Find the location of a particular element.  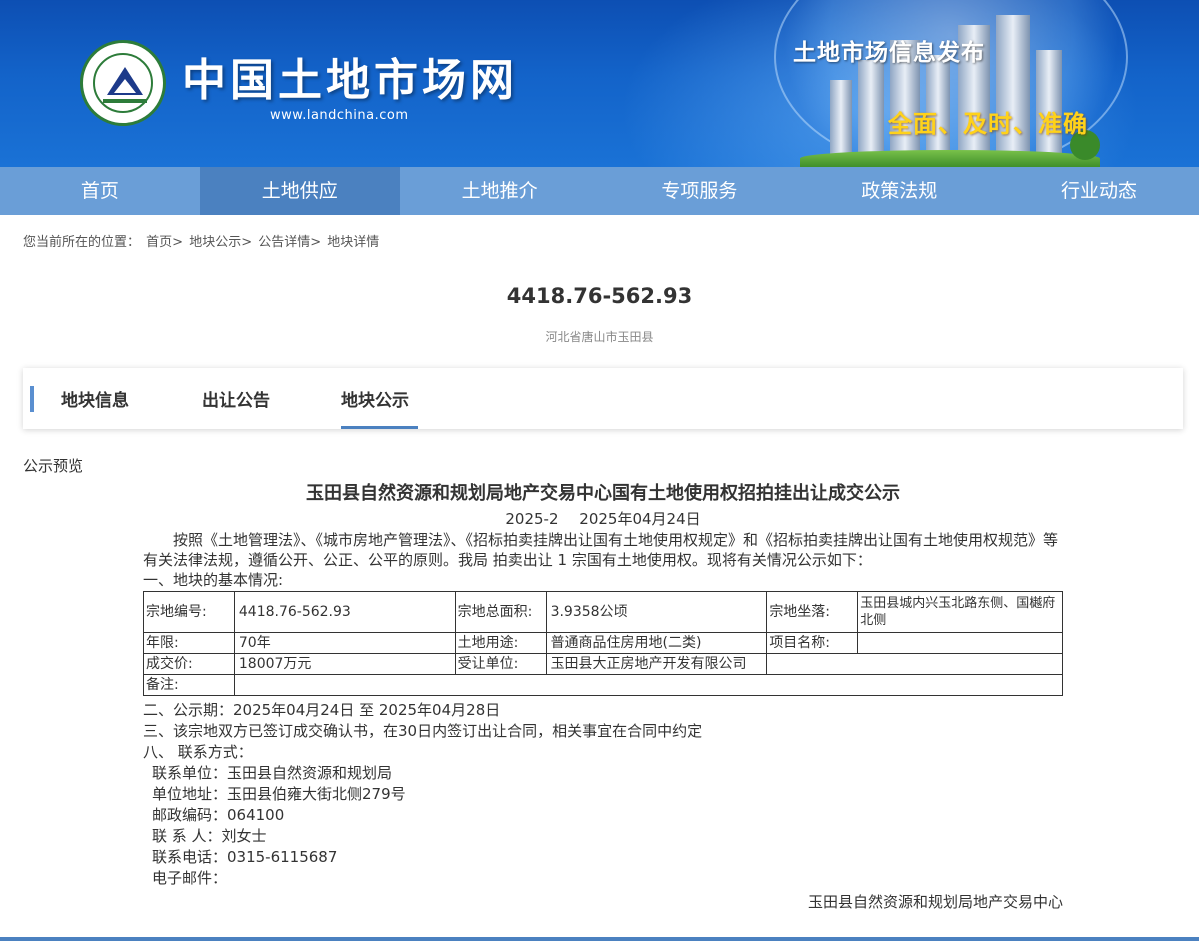

notice-signature: 玉田县自然资源和规划局地产交易中心 is located at coordinates (935, 902).